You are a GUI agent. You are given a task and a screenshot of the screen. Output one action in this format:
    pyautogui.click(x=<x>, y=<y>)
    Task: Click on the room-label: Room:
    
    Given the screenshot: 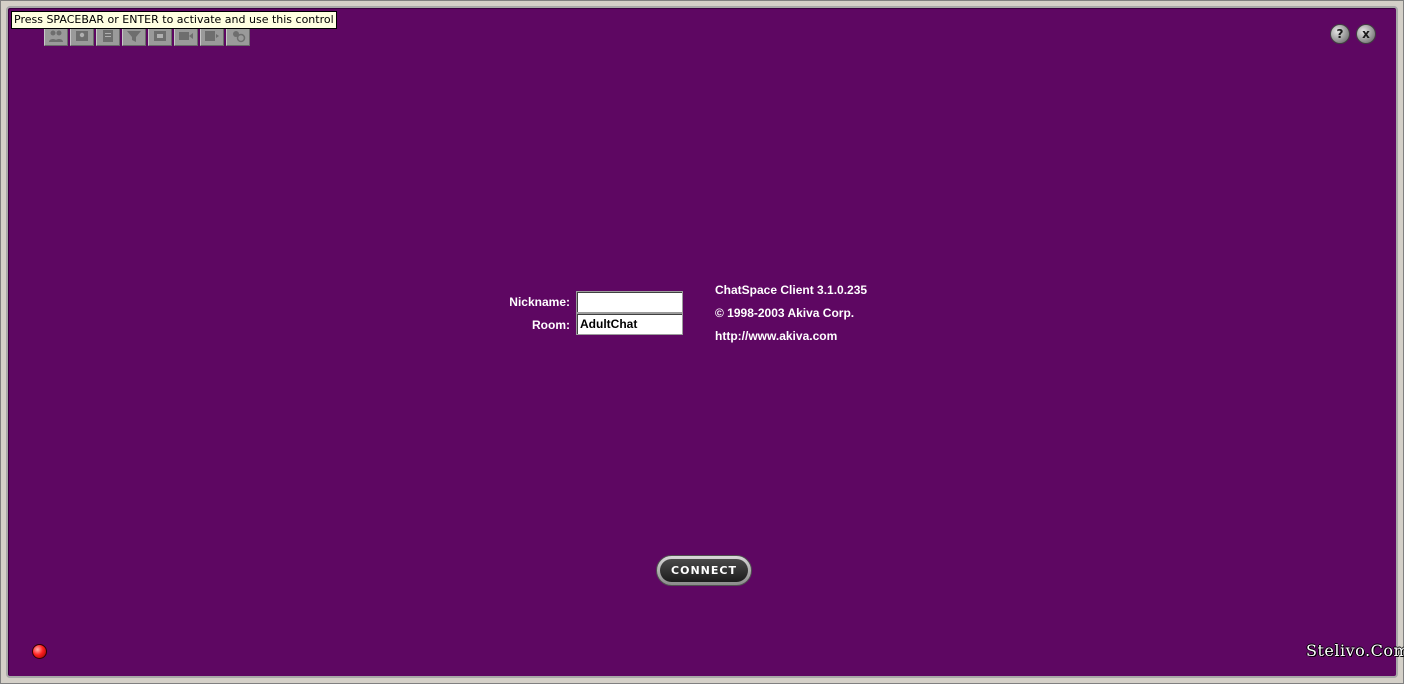 What is the action you would take?
    pyautogui.click(x=551, y=325)
    